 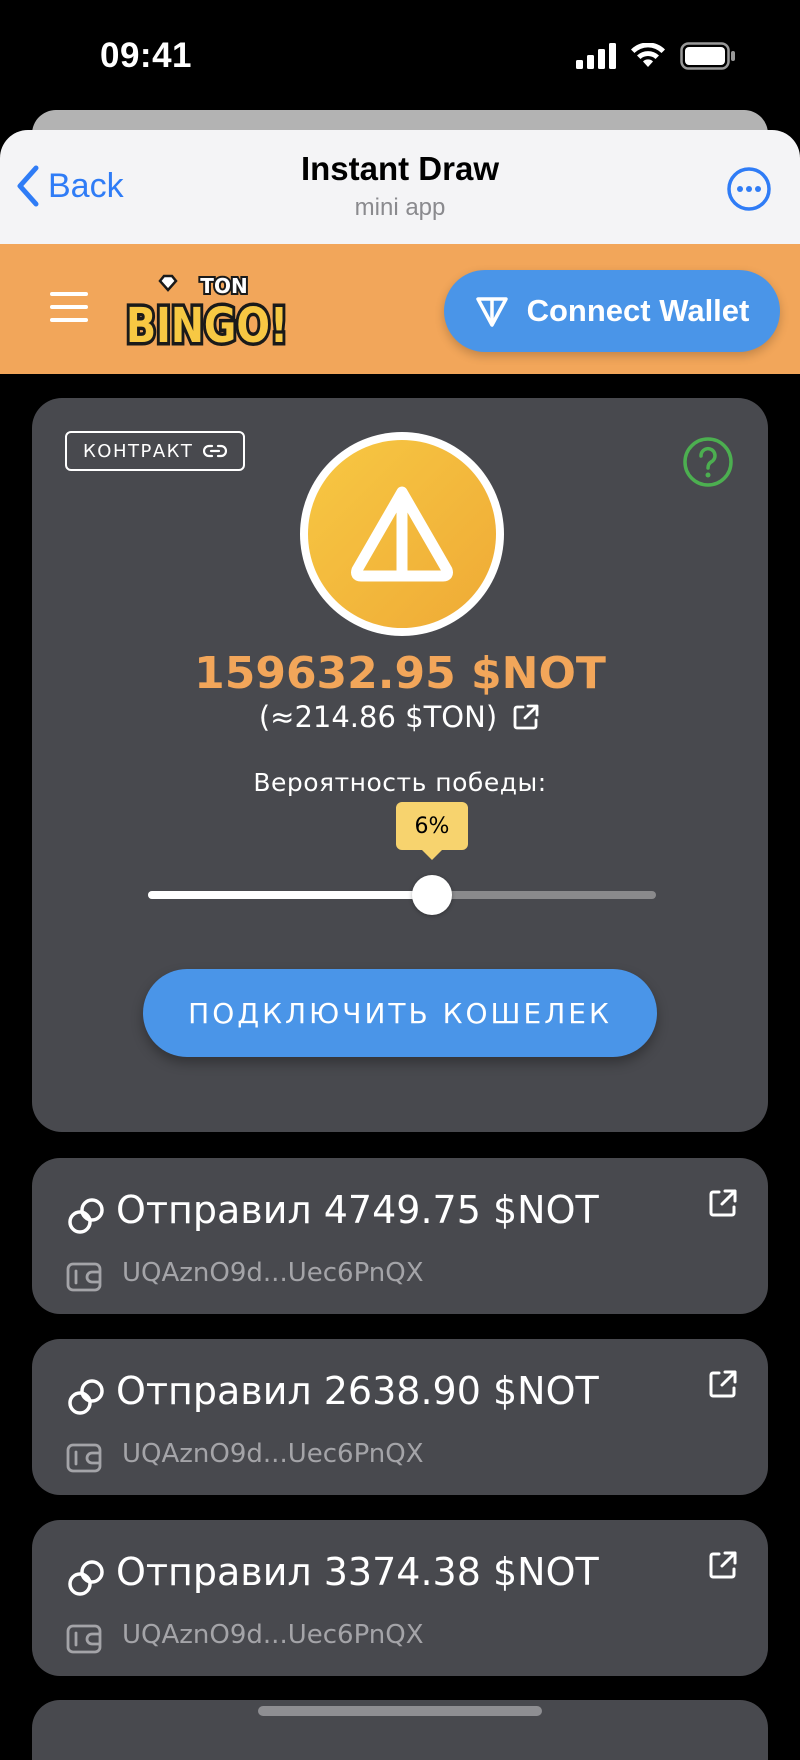 I want to click on contract-button: КОНТРАКТ, so click(x=155, y=451).